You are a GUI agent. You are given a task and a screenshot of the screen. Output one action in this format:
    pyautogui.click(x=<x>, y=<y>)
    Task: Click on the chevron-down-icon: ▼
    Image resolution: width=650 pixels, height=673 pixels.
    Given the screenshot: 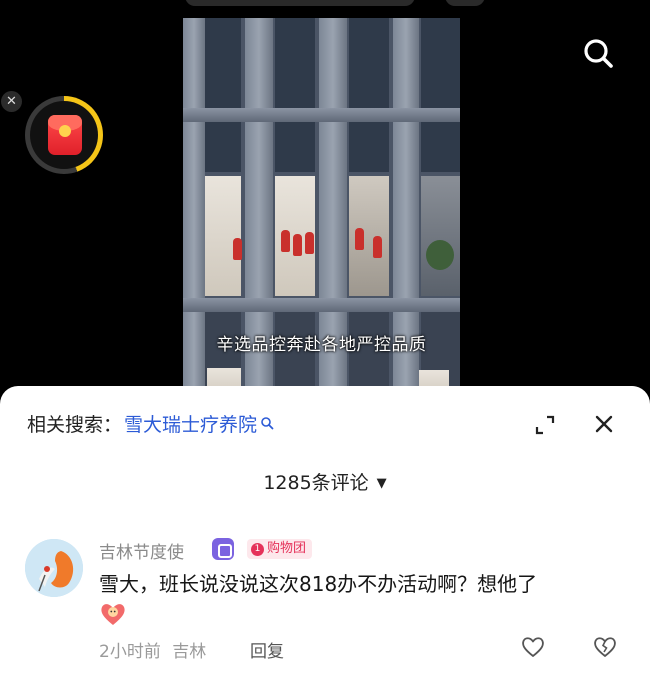 What is the action you would take?
    pyautogui.click(x=381, y=483)
    